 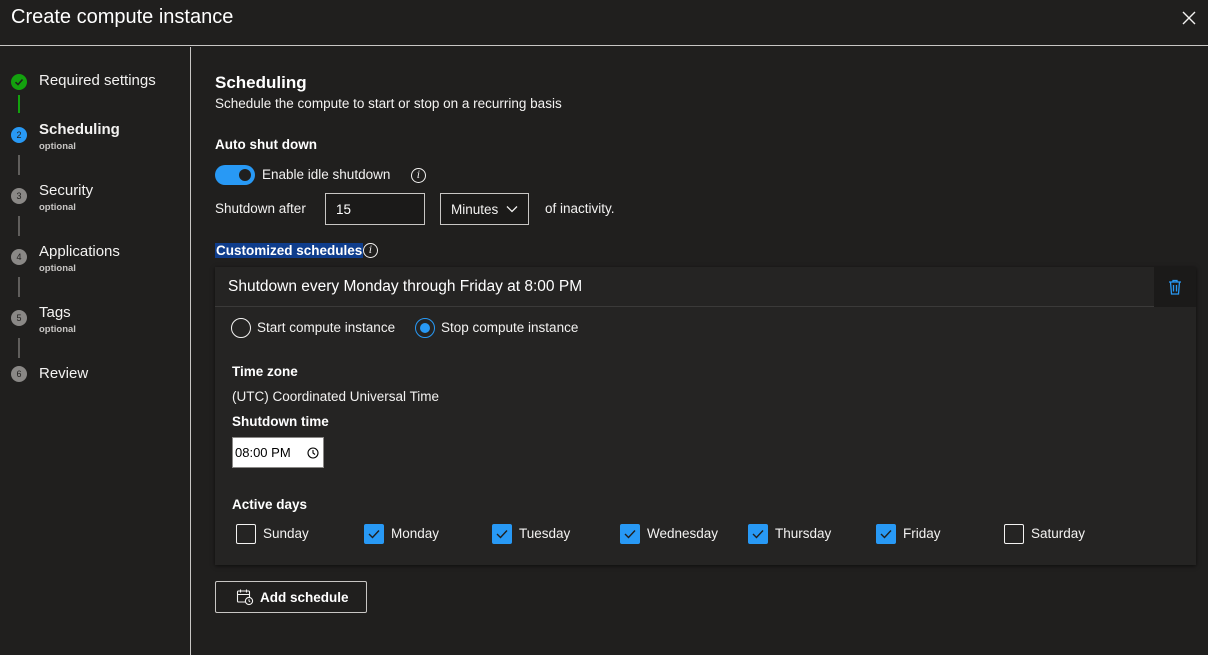 What do you see at coordinates (265, 371) in the screenshot?
I see `timezone-label: Time zone` at bounding box center [265, 371].